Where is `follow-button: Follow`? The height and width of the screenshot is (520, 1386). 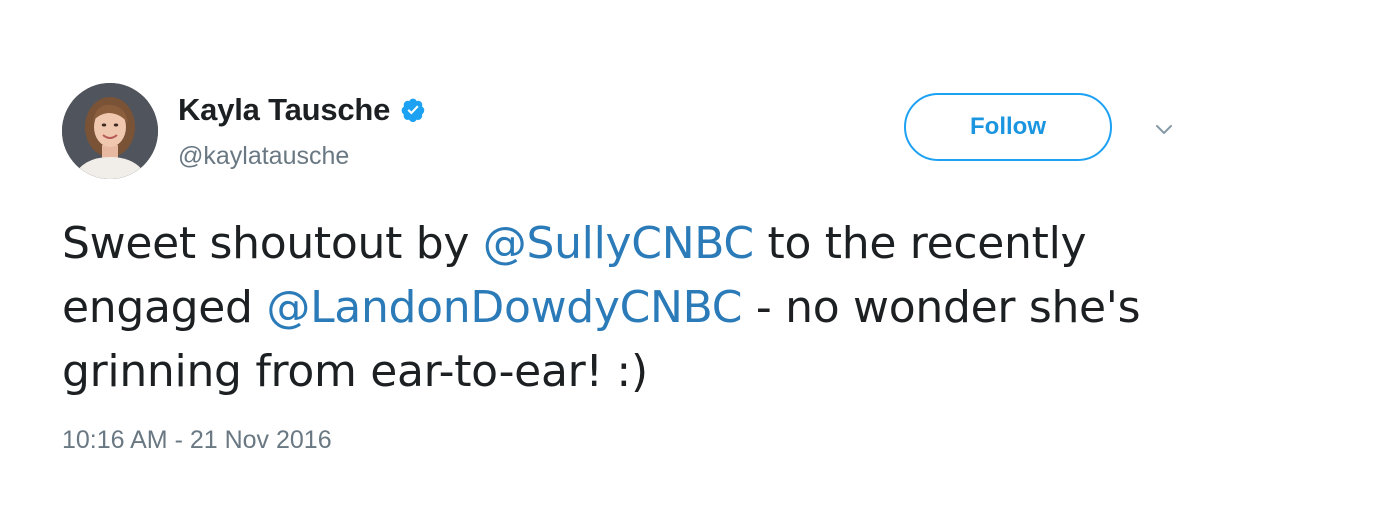
follow-button: Follow is located at coordinates (1008, 127).